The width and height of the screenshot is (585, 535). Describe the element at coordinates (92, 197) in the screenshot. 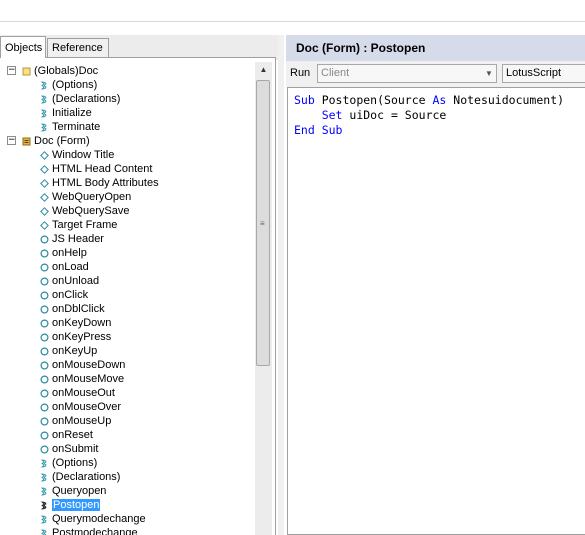

I see `tree-item-label: WebQueryOpen` at that location.